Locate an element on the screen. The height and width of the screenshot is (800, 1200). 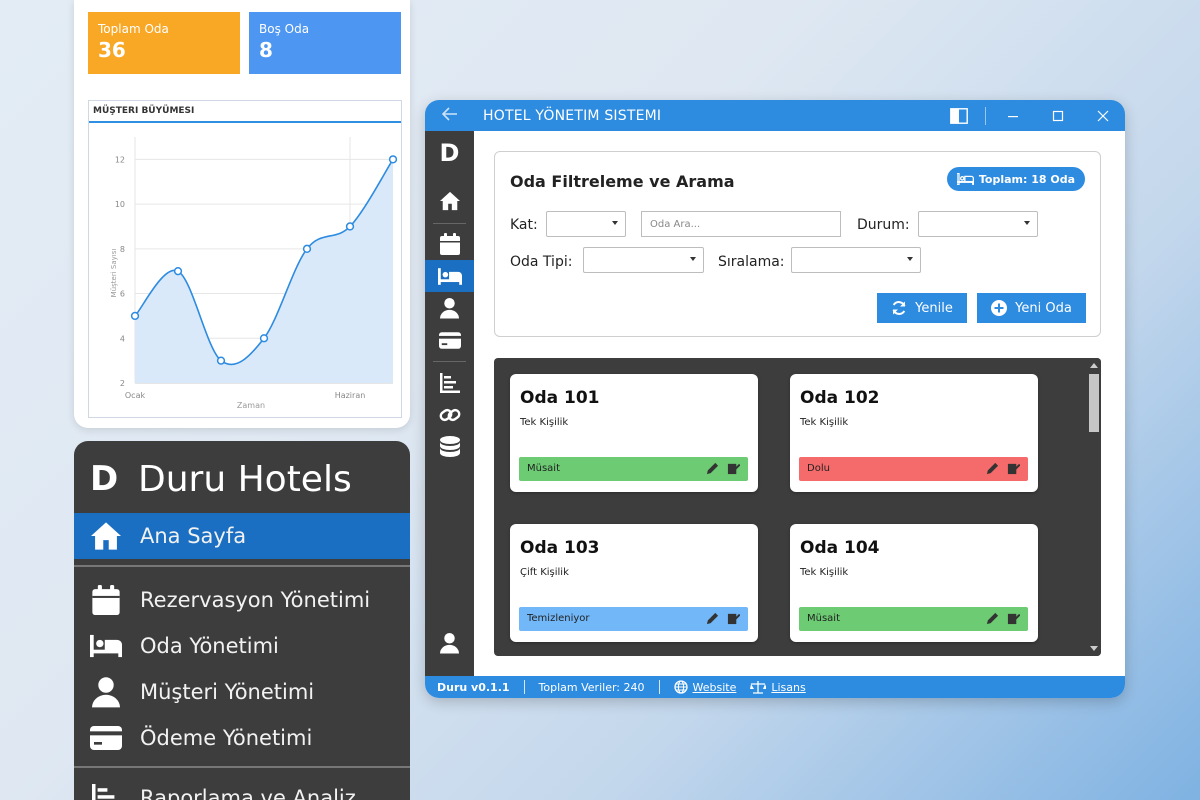
plus-circle-icon is located at coordinates (999, 308).